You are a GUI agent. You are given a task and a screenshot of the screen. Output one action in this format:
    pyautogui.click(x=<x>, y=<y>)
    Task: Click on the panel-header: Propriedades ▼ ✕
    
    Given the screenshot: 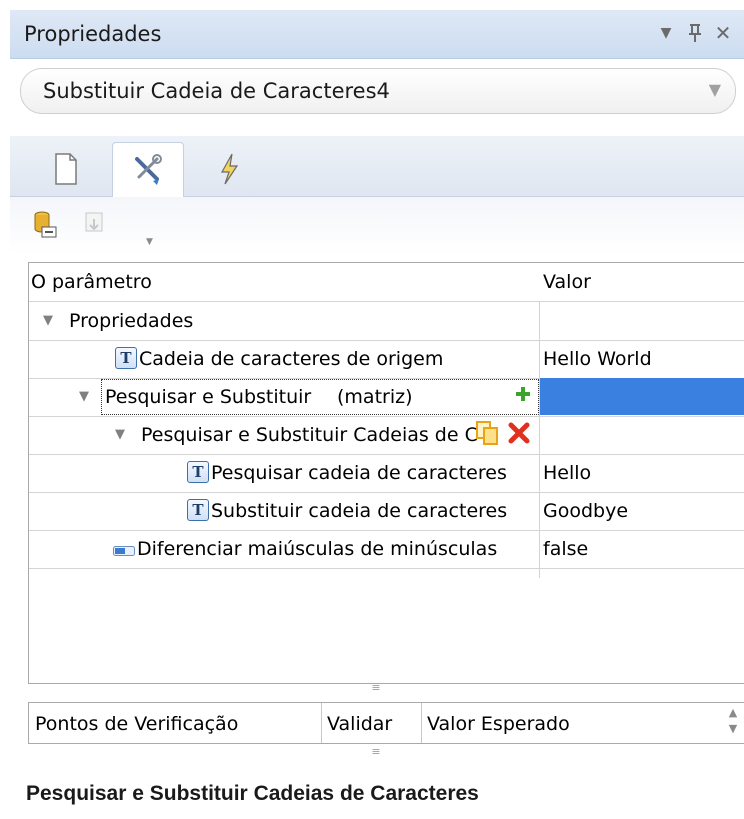 What is the action you would take?
    pyautogui.click(x=377, y=34)
    